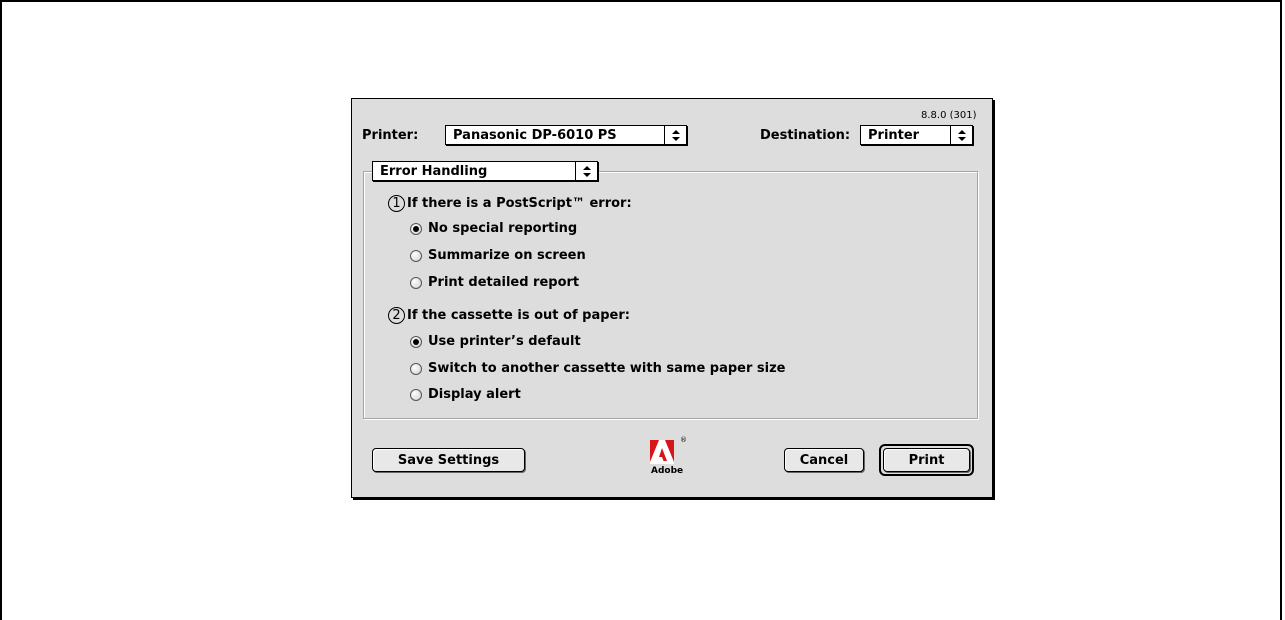 The height and width of the screenshot is (620, 1285). Describe the element at coordinates (824, 460) in the screenshot. I see `cancel-button: Cancel` at that location.